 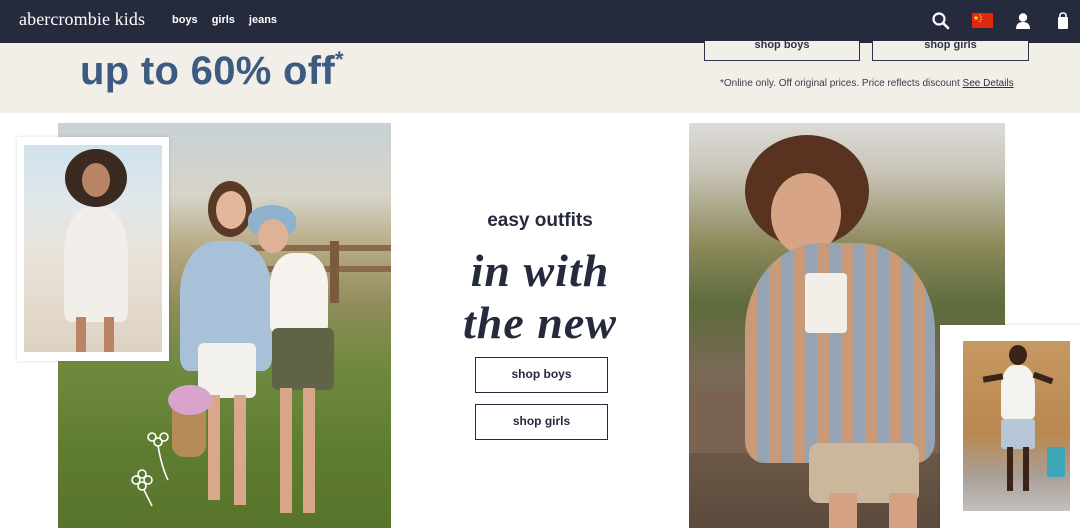 I want to click on white-shirt, so click(x=1018, y=392).